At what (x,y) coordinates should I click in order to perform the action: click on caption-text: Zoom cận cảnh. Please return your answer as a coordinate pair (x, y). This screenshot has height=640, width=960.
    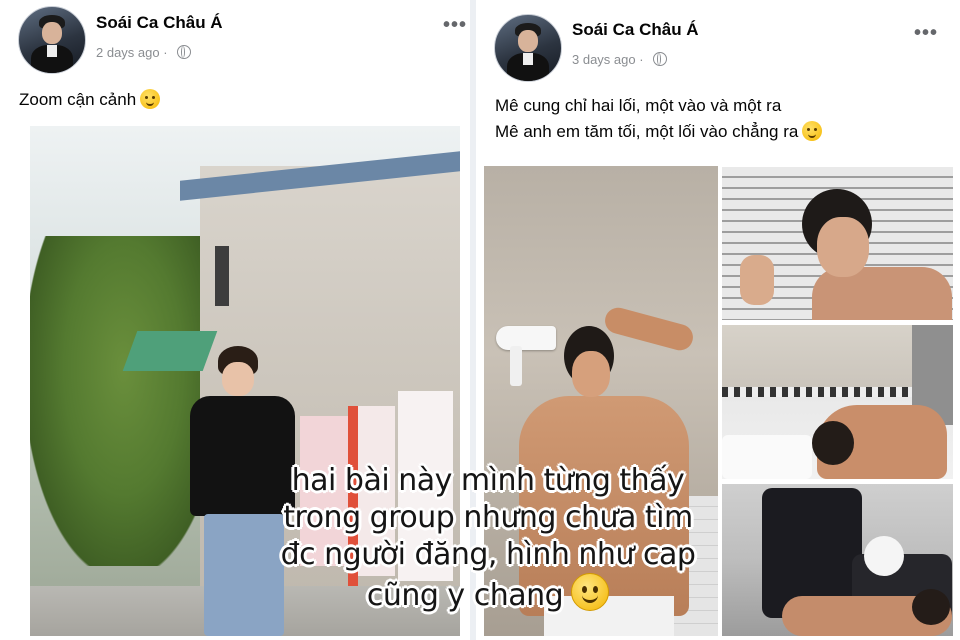
    Looking at the image, I should click on (78, 99).